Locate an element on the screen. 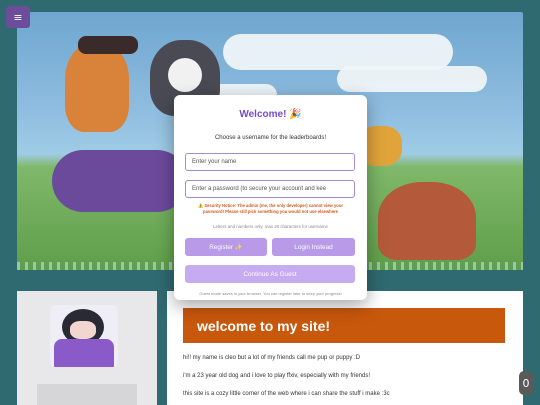  avatar-body is located at coordinates (84, 353).